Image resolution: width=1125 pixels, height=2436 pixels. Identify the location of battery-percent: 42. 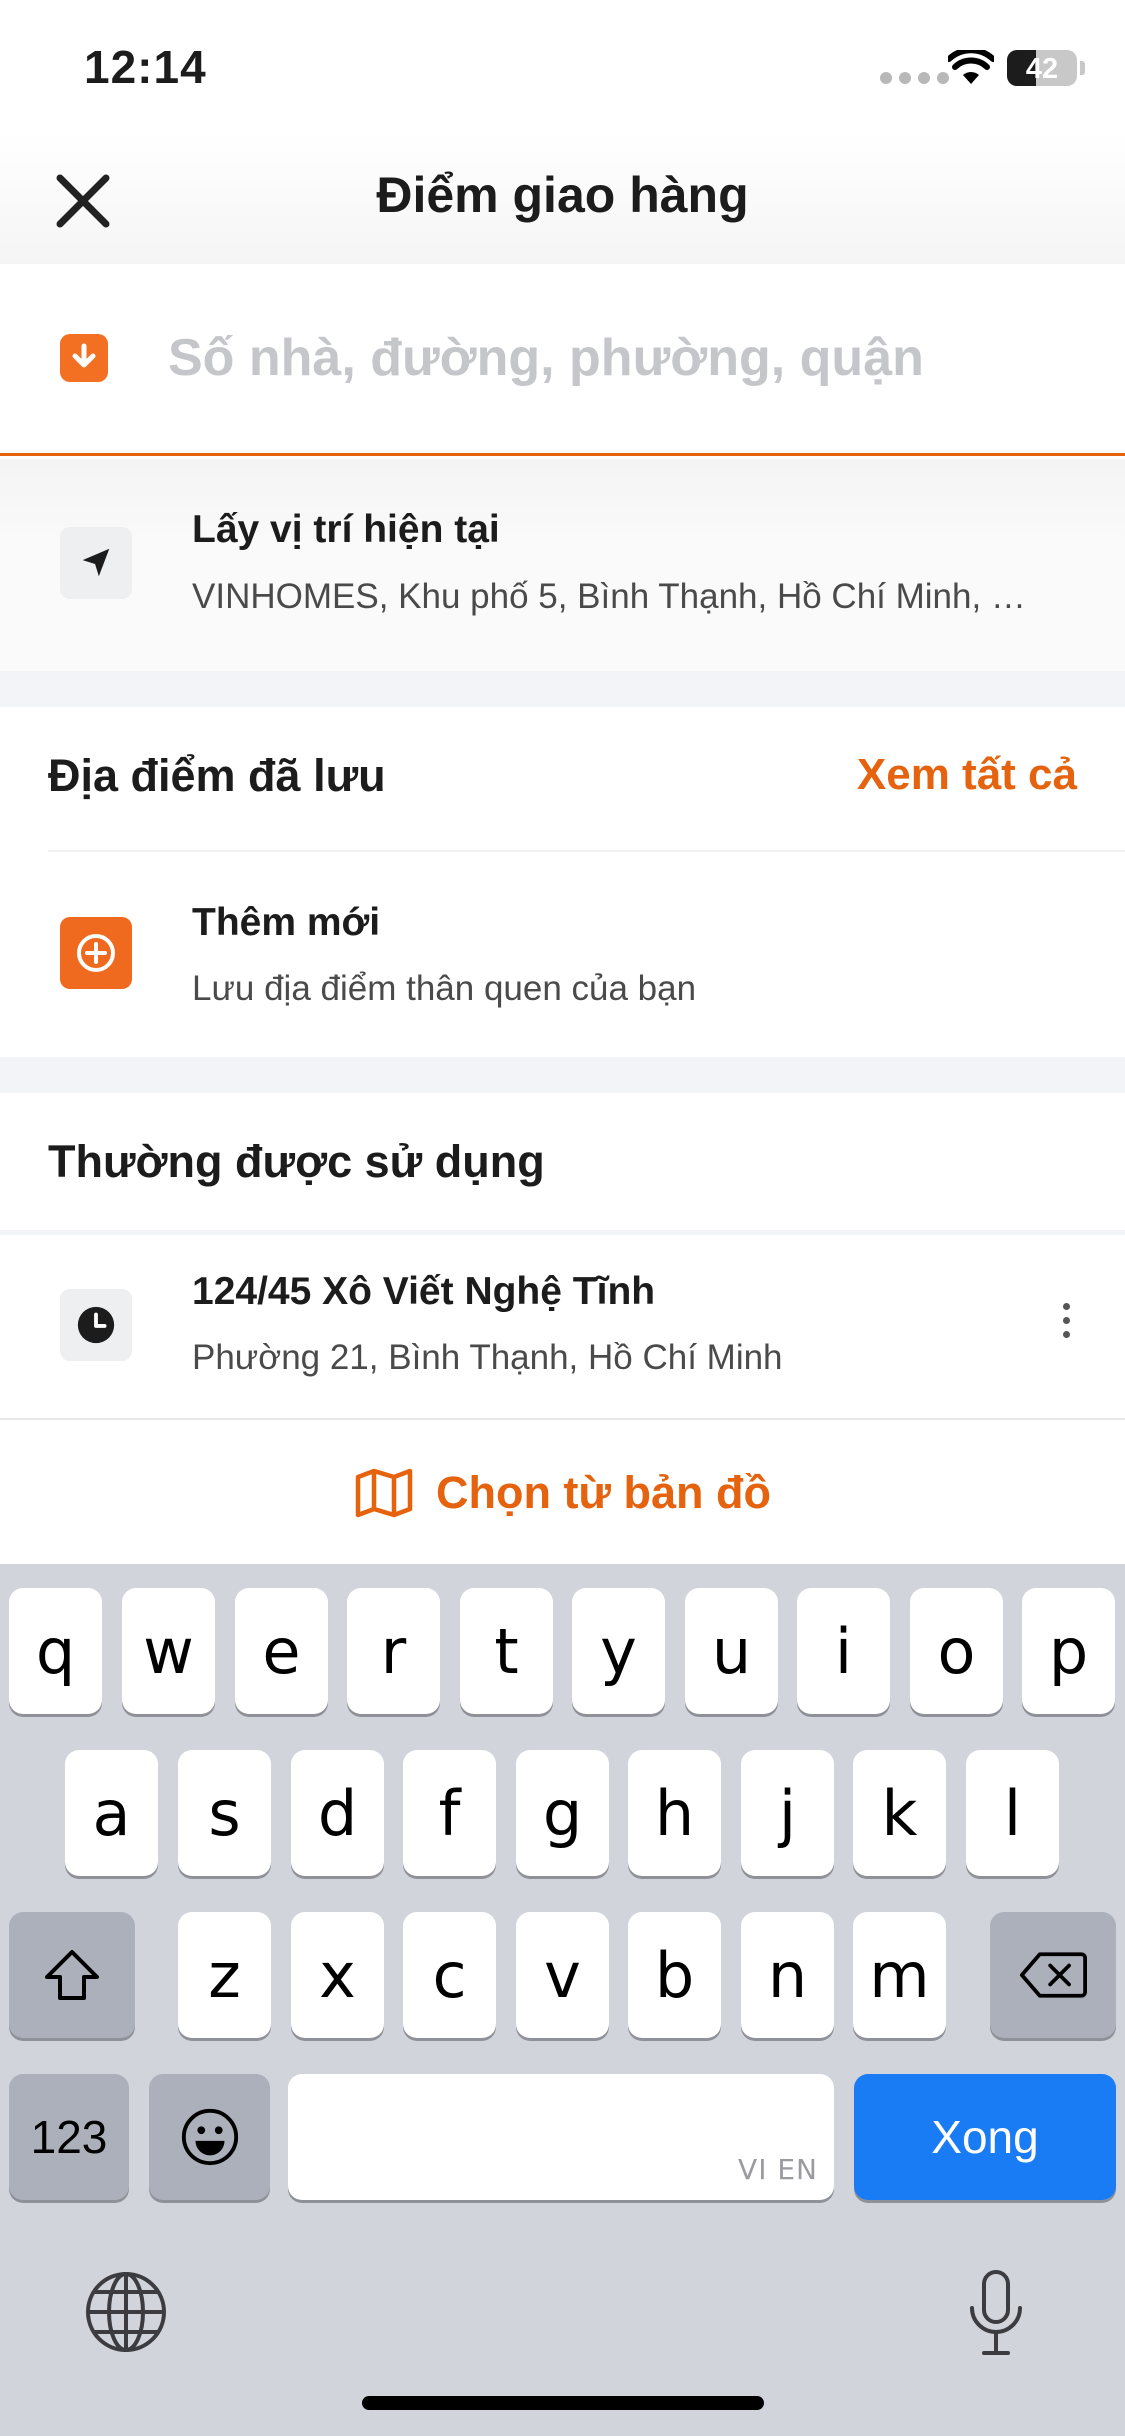
(1042, 69).